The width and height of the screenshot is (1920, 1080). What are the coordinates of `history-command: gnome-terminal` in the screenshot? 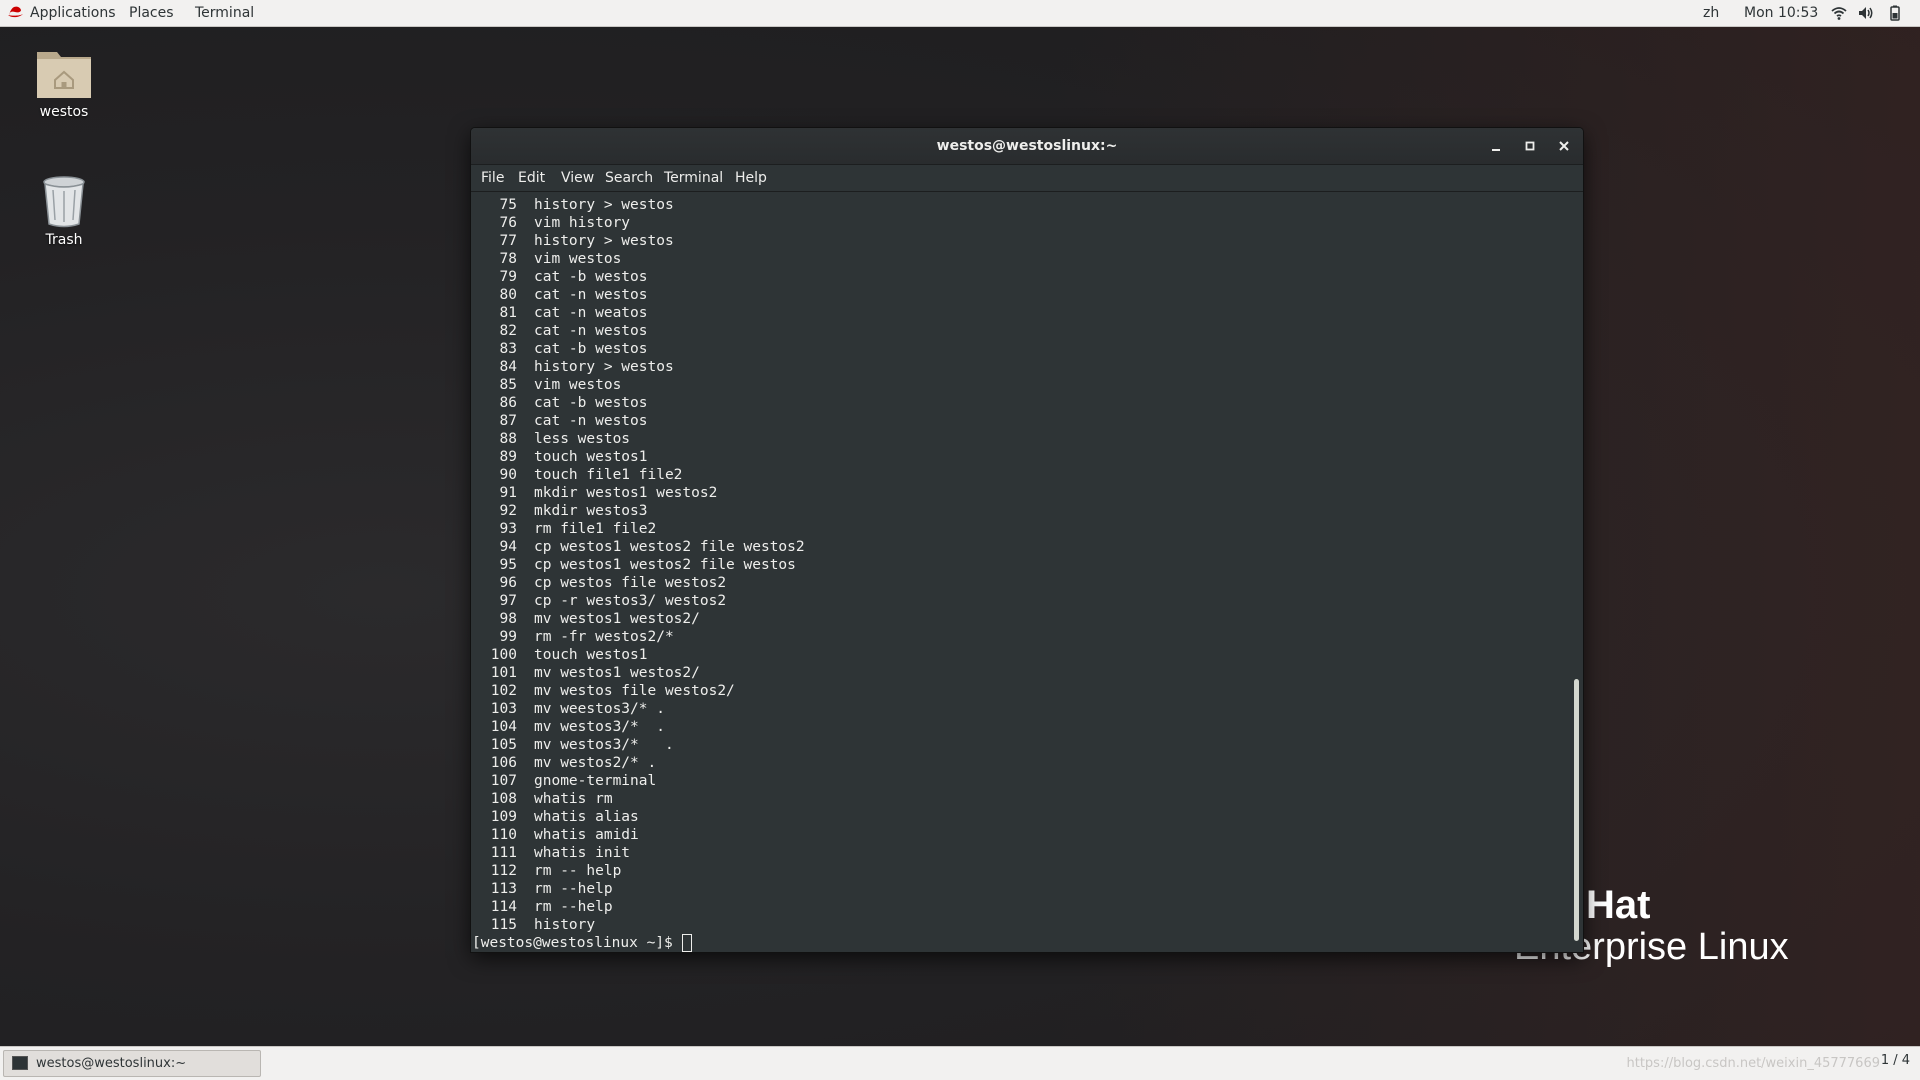 It's located at (595, 781).